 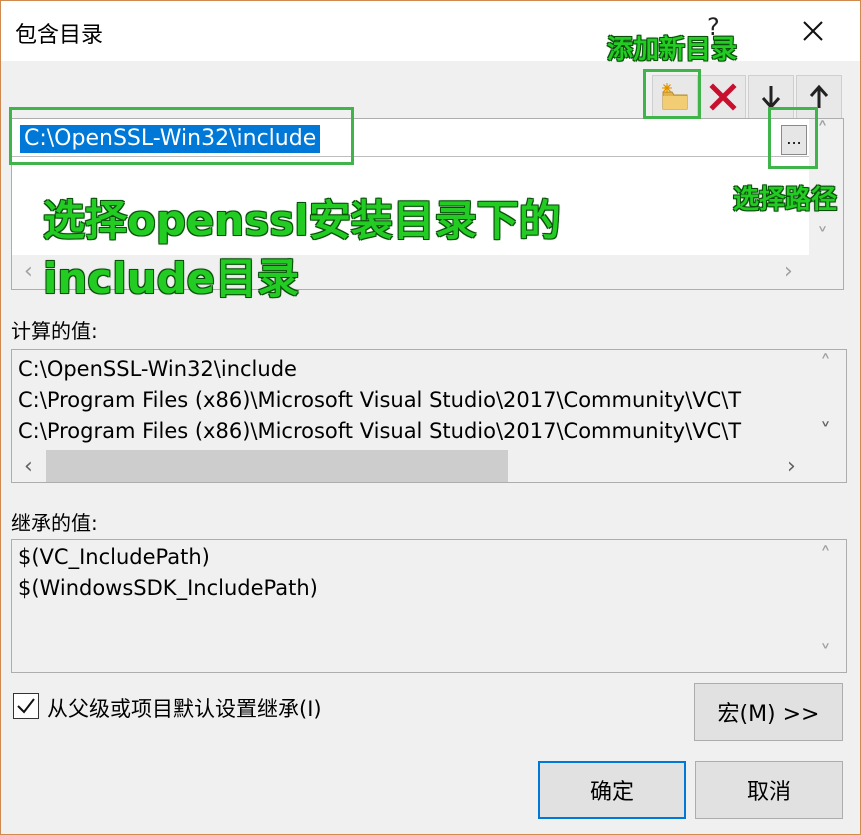 What do you see at coordinates (793, 138) in the screenshot?
I see `browse-highlight-box` at bounding box center [793, 138].